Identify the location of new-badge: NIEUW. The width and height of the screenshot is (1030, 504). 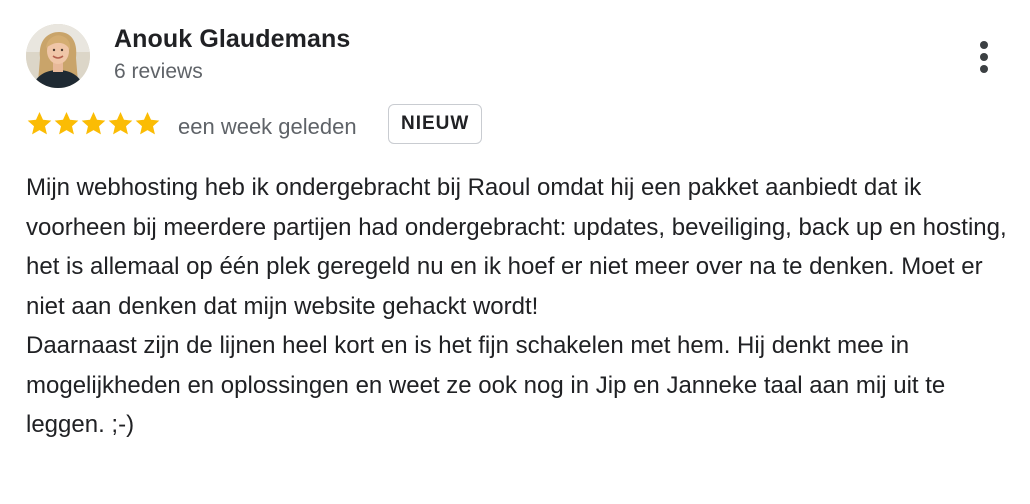
(435, 124).